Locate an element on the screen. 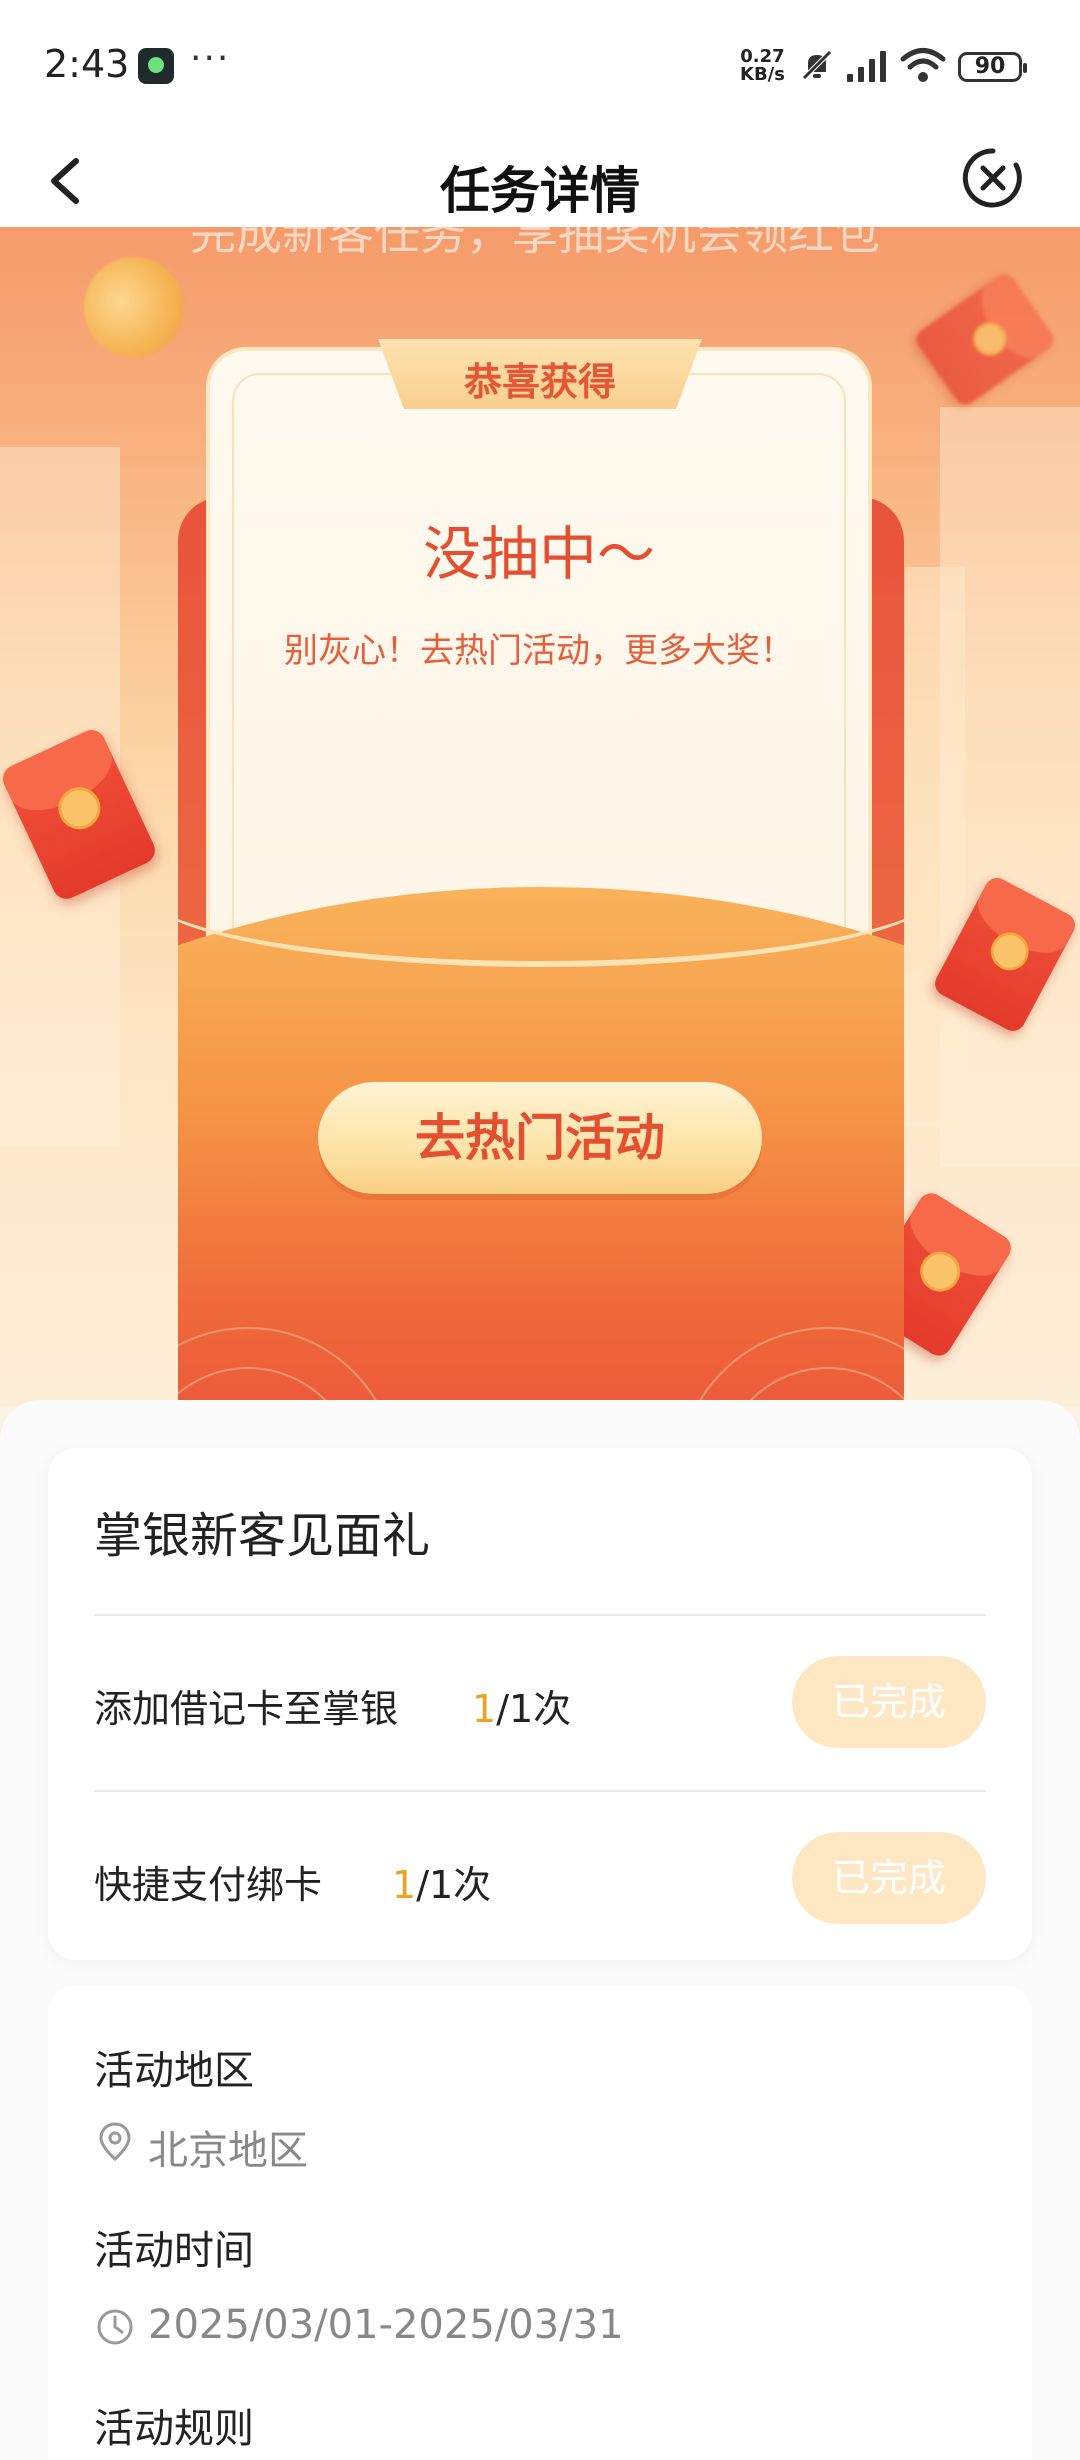 This screenshot has height=2460, width=1080. rules-label: 活动规则 is located at coordinates (174, 2429).